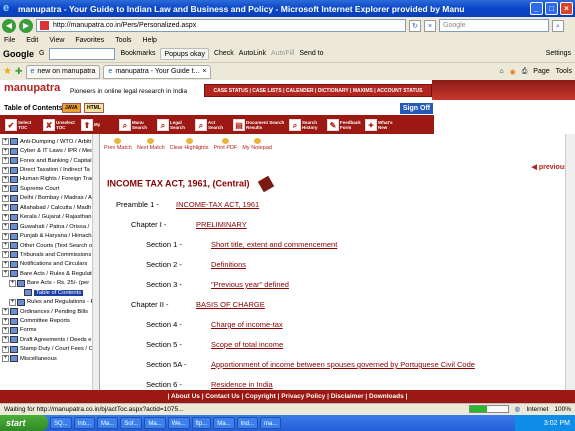 The image size is (575, 431). What do you see at coordinates (415, 25) in the screenshot?
I see `refresh-icon: ↻` at bounding box center [415, 25].